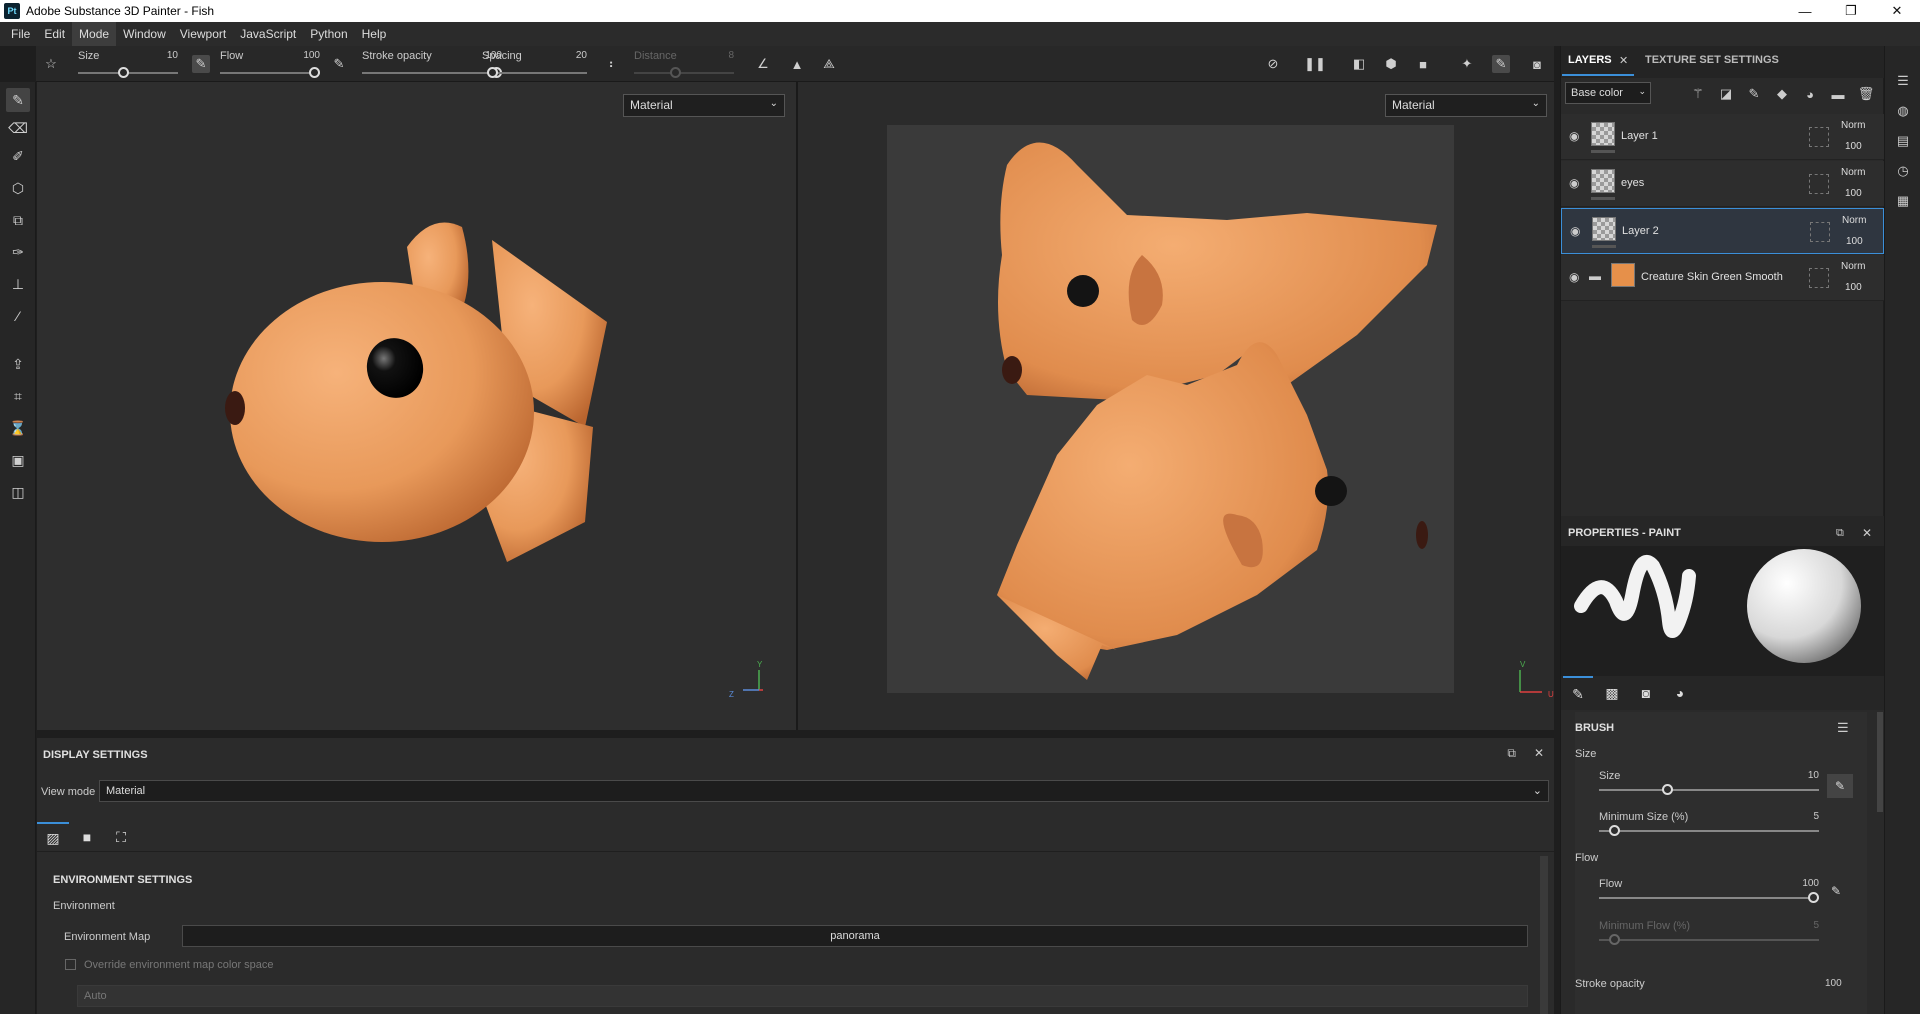  Describe the element at coordinates (18, 252) in the screenshot. I see `smudge-icon: ✑` at that location.